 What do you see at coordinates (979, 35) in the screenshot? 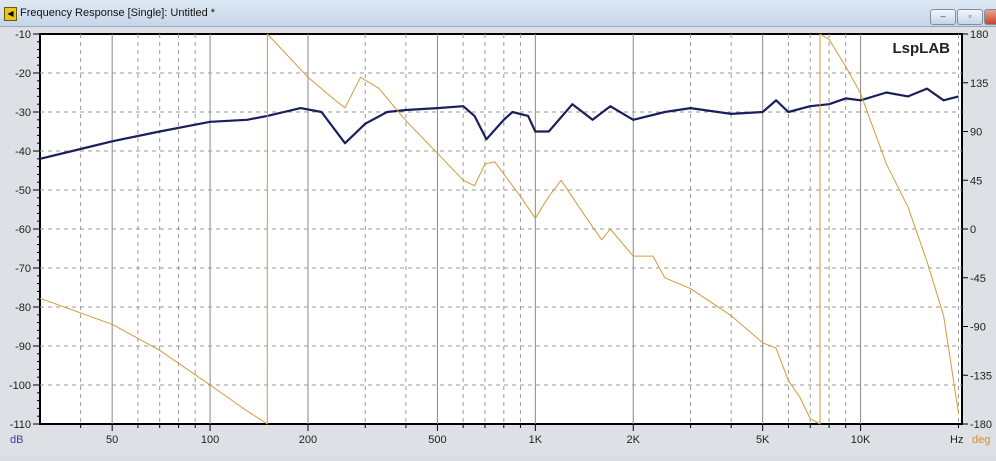
I see `y2-tick-label: 180` at bounding box center [979, 35].